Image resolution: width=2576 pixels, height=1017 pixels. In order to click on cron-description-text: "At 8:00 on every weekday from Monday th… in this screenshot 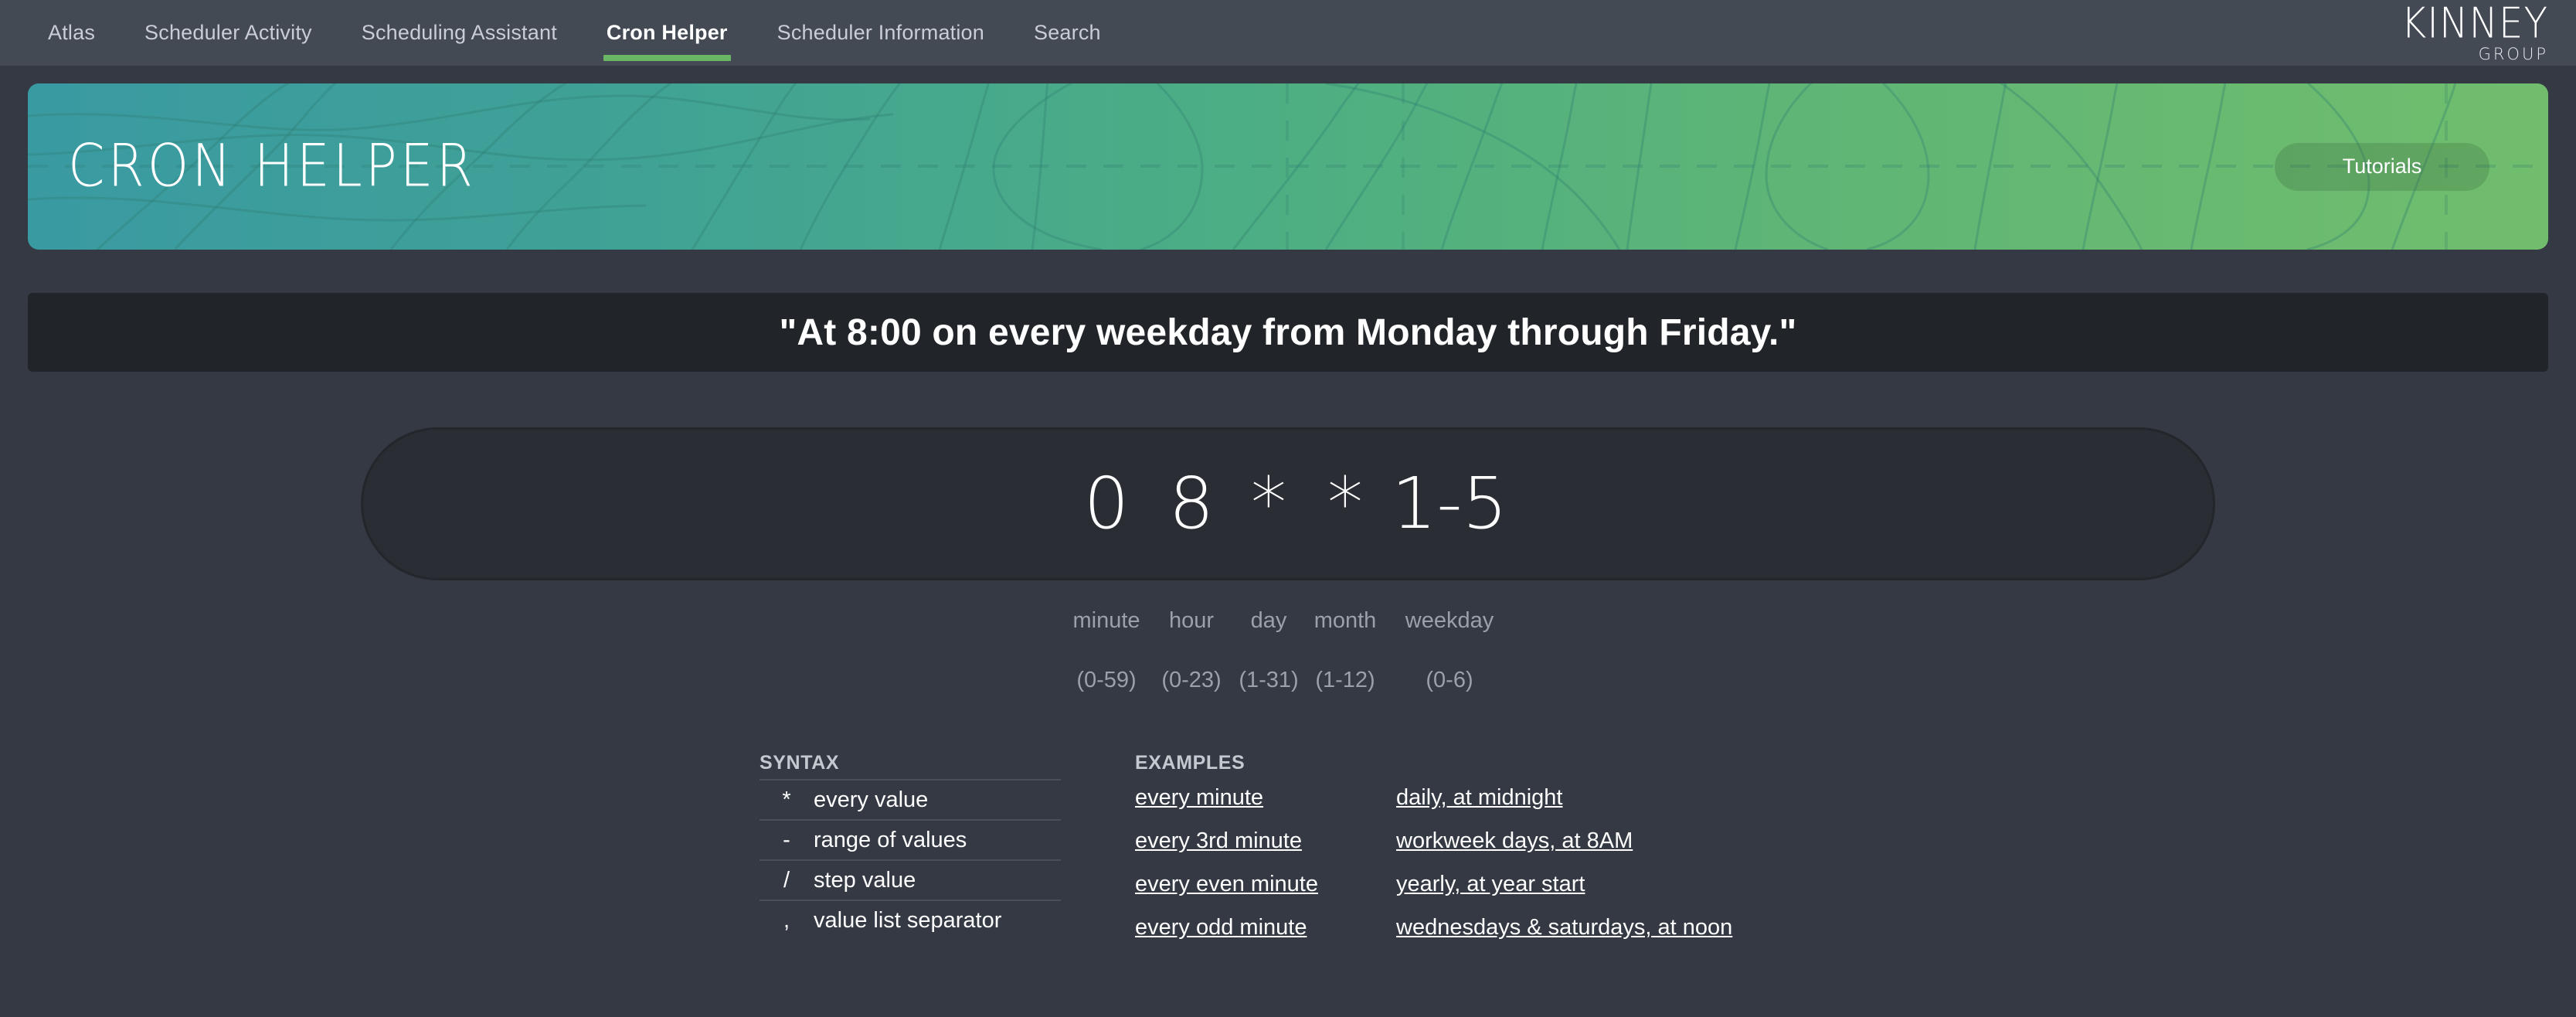, I will do `click(1288, 332)`.